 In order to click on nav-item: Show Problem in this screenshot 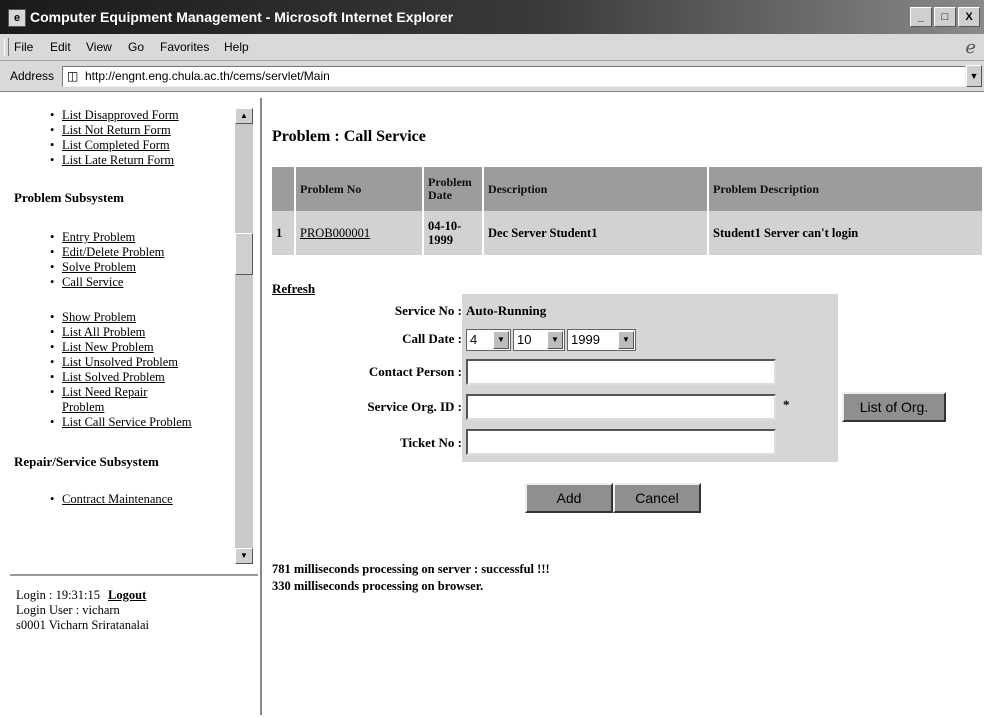, I will do `click(121, 317)`.